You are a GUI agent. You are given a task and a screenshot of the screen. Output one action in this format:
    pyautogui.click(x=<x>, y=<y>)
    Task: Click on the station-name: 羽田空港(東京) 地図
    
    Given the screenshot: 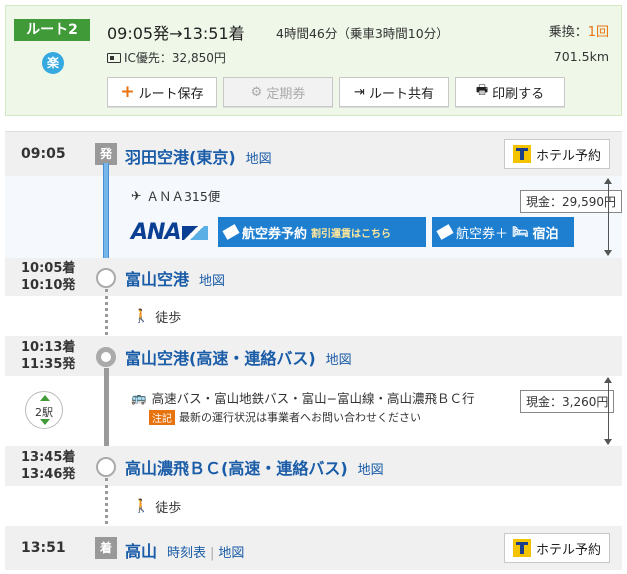 What is the action you would take?
    pyautogui.click(x=198, y=156)
    